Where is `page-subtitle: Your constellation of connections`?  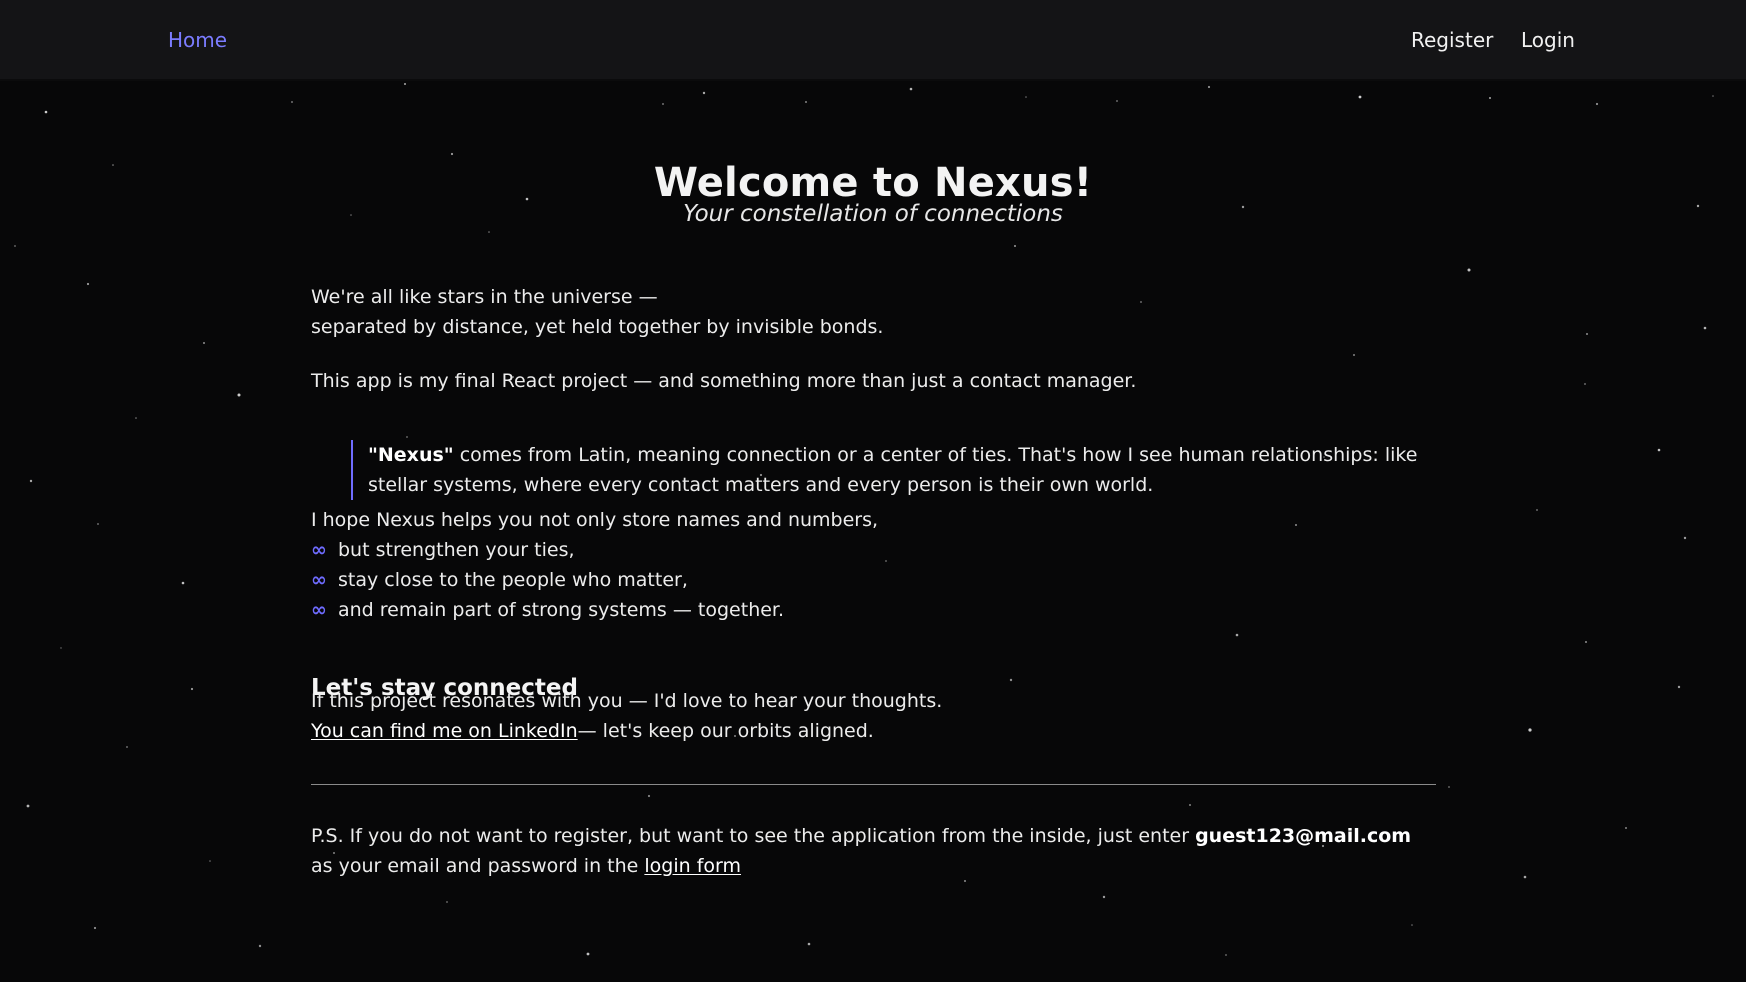 page-subtitle: Your constellation of connections is located at coordinates (873, 214).